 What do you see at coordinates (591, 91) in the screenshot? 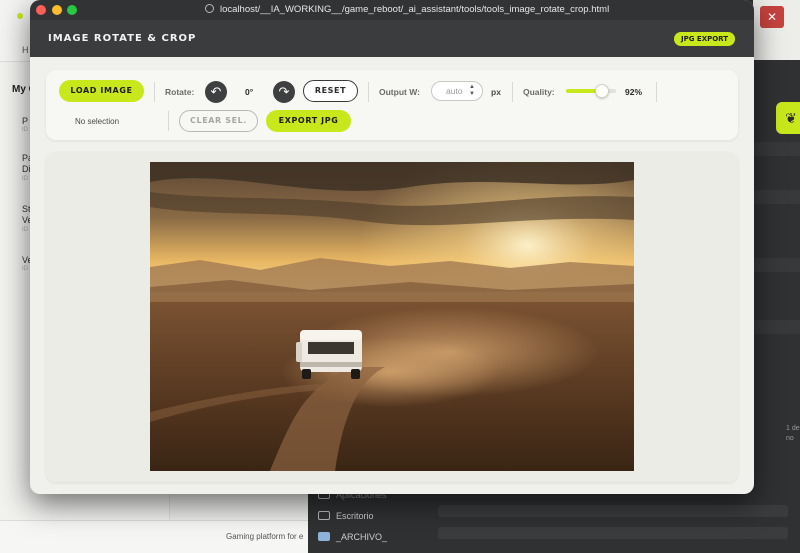
I see `quality-slider` at bounding box center [591, 91].